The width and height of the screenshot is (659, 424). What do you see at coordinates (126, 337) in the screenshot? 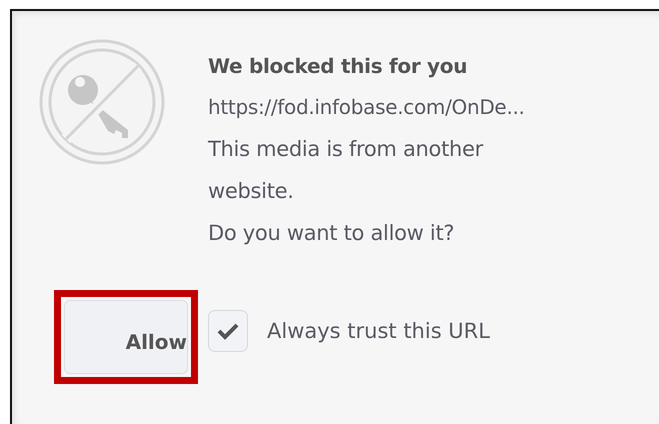
I see `allow-button: Allow` at bounding box center [126, 337].